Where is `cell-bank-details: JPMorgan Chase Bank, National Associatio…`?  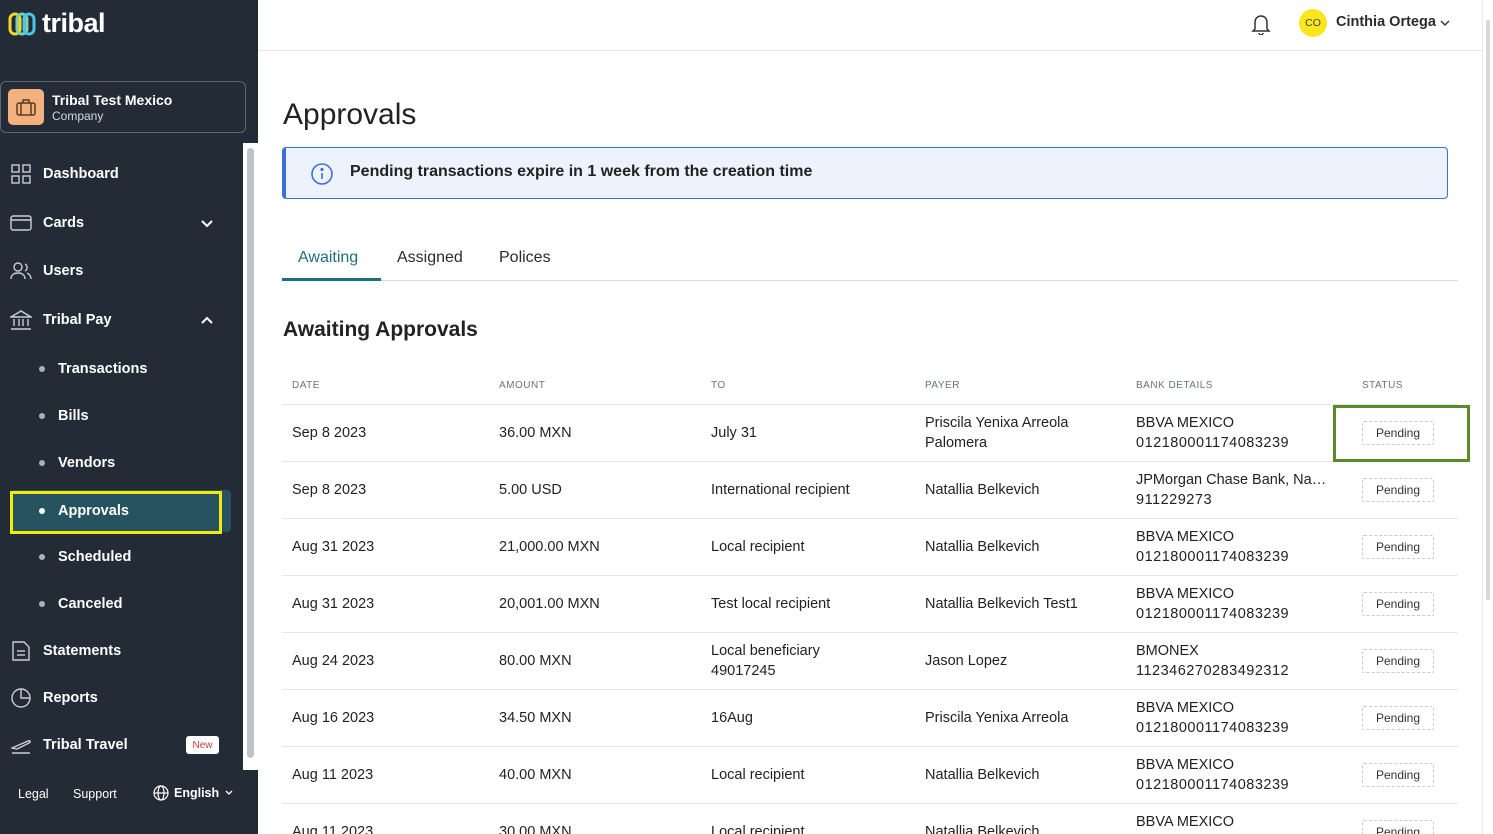 cell-bank-details: JPMorgan Chase Bank, National Associatio… is located at coordinates (1232, 490).